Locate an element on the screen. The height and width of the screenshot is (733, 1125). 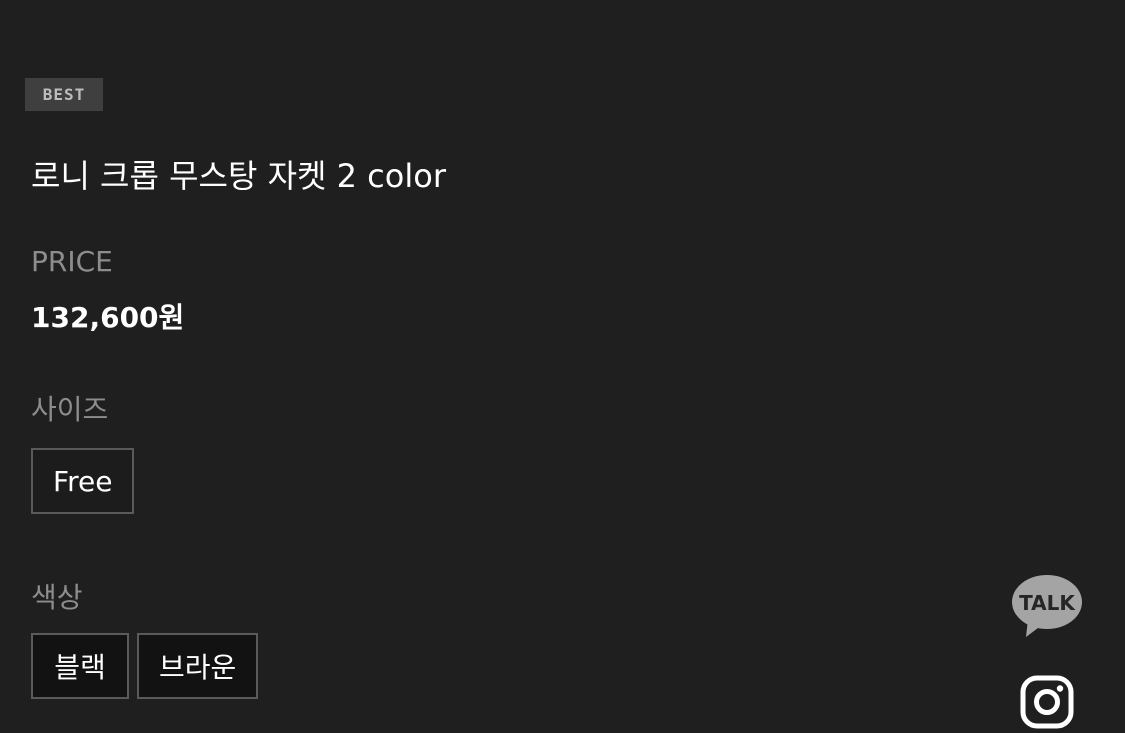
color-option-group: 블랙 브라운 is located at coordinates (145, 666).